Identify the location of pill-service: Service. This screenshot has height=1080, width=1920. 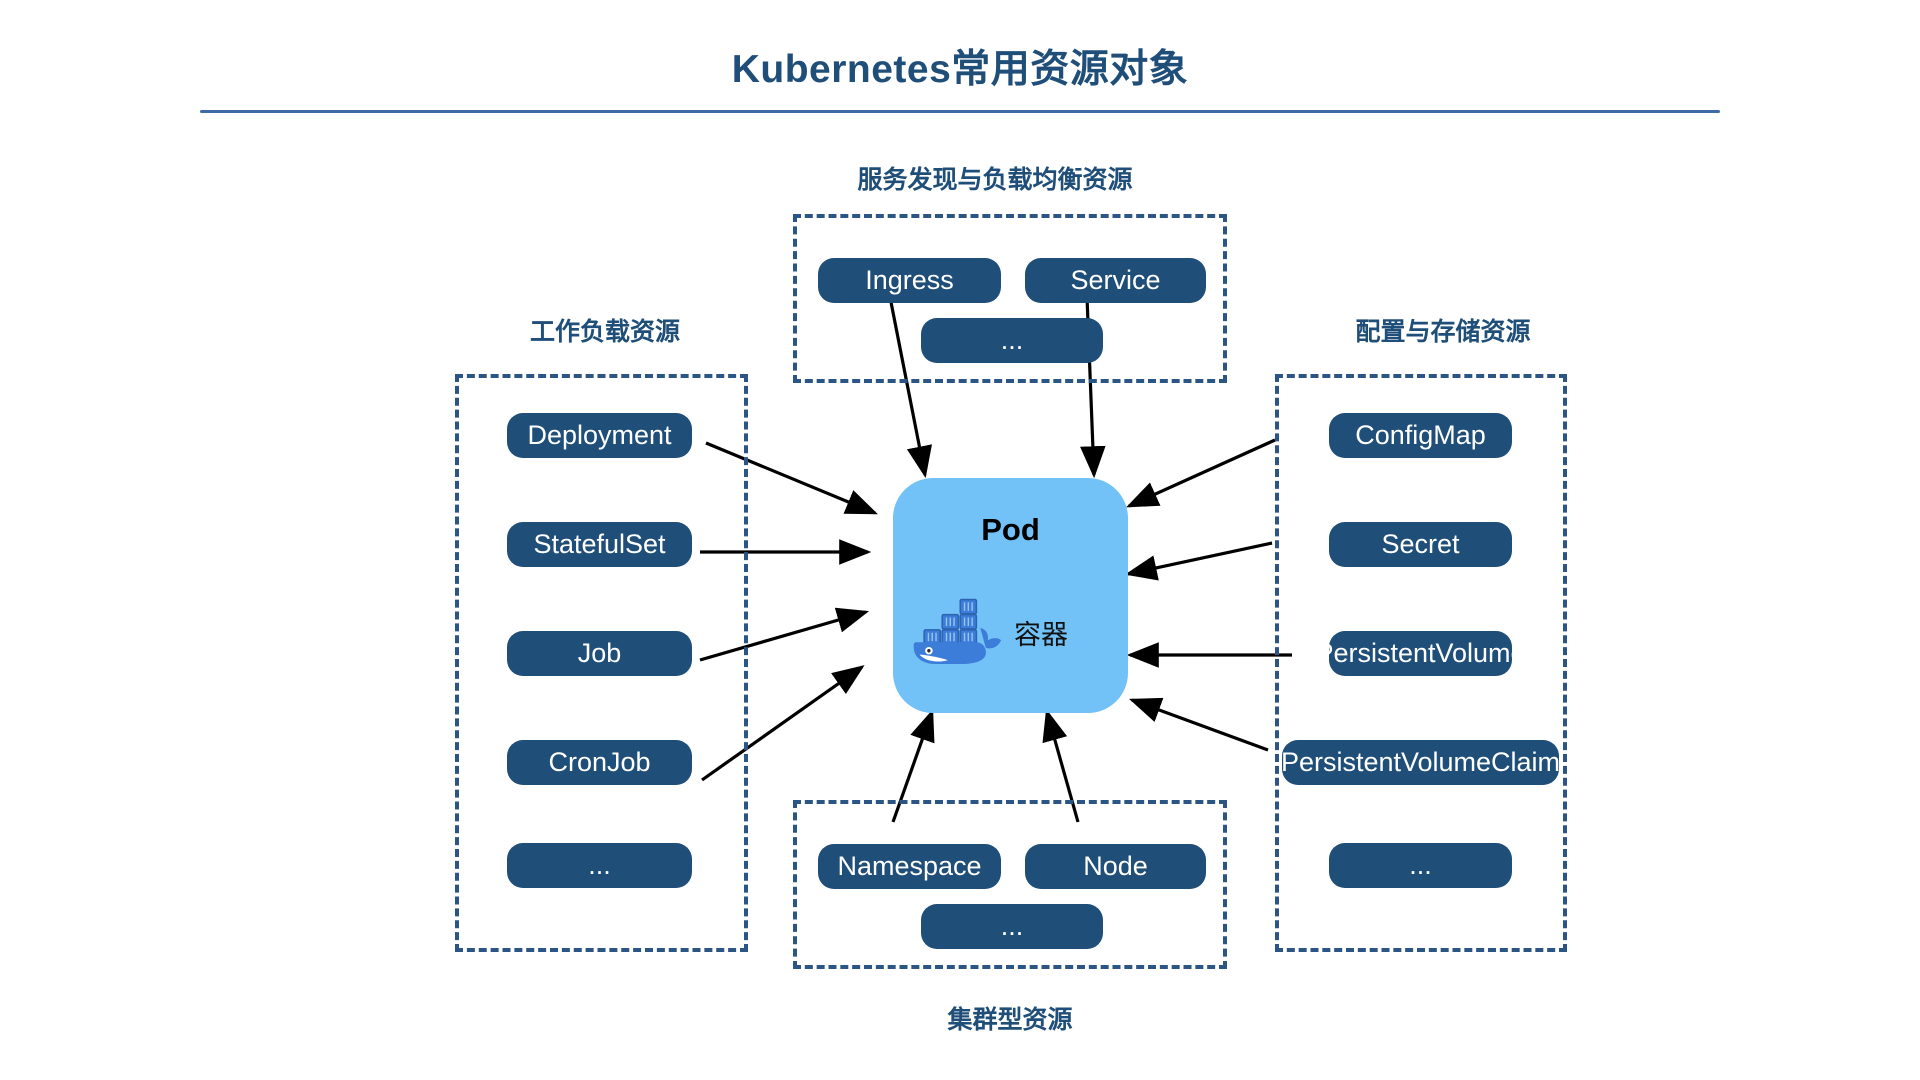
(1115, 280).